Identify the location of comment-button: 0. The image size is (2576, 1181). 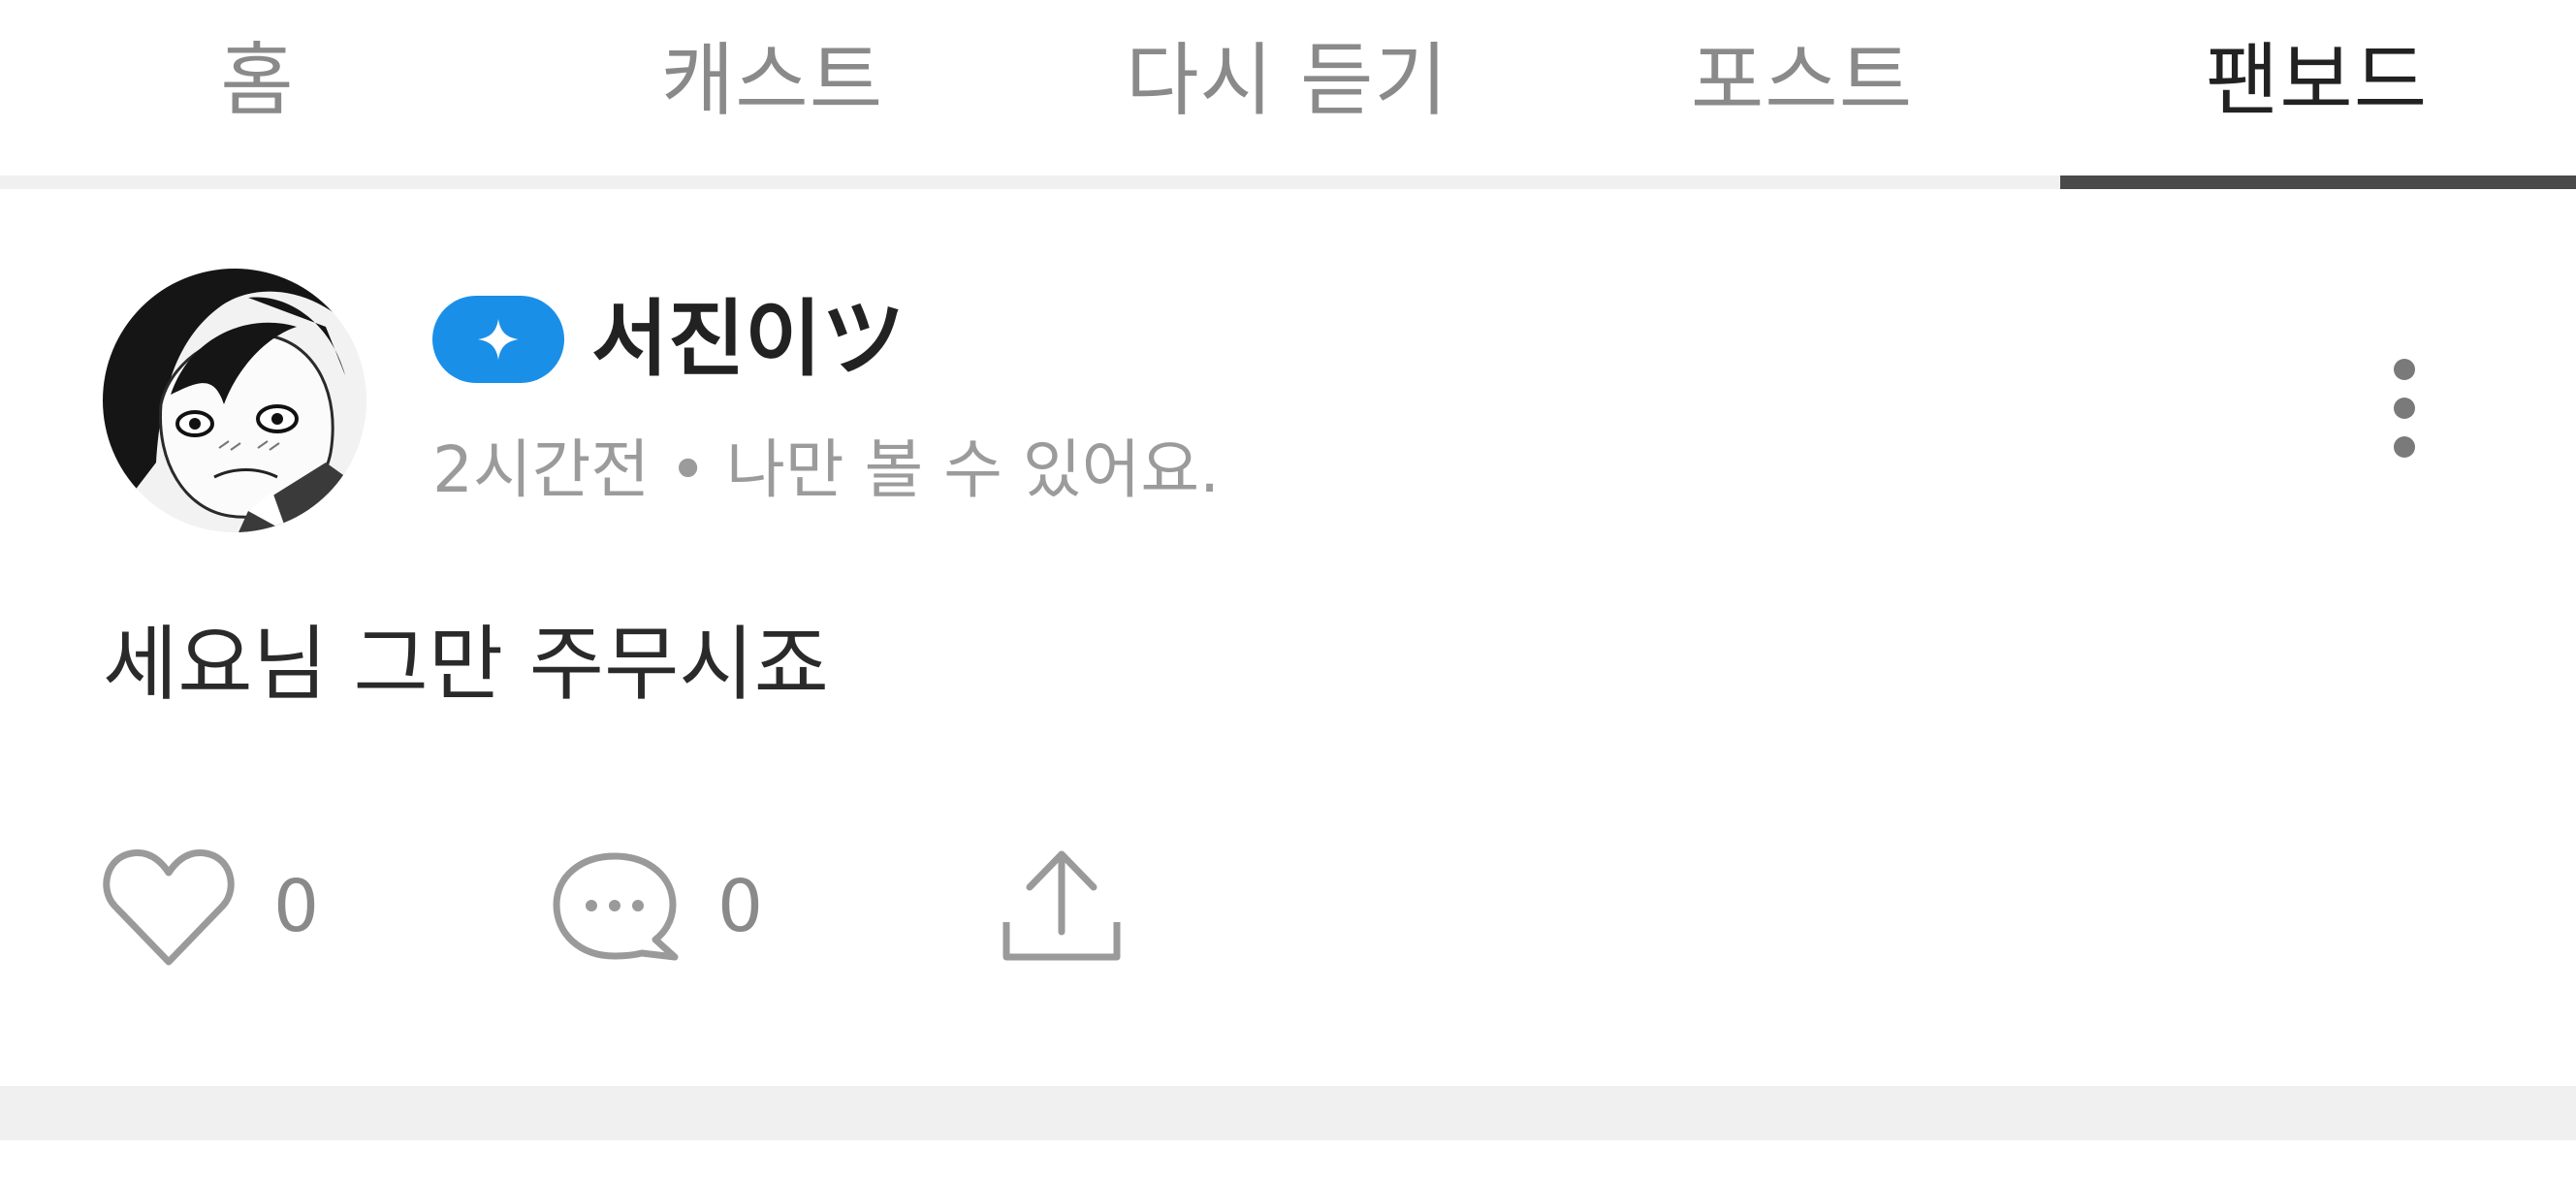
(656, 906).